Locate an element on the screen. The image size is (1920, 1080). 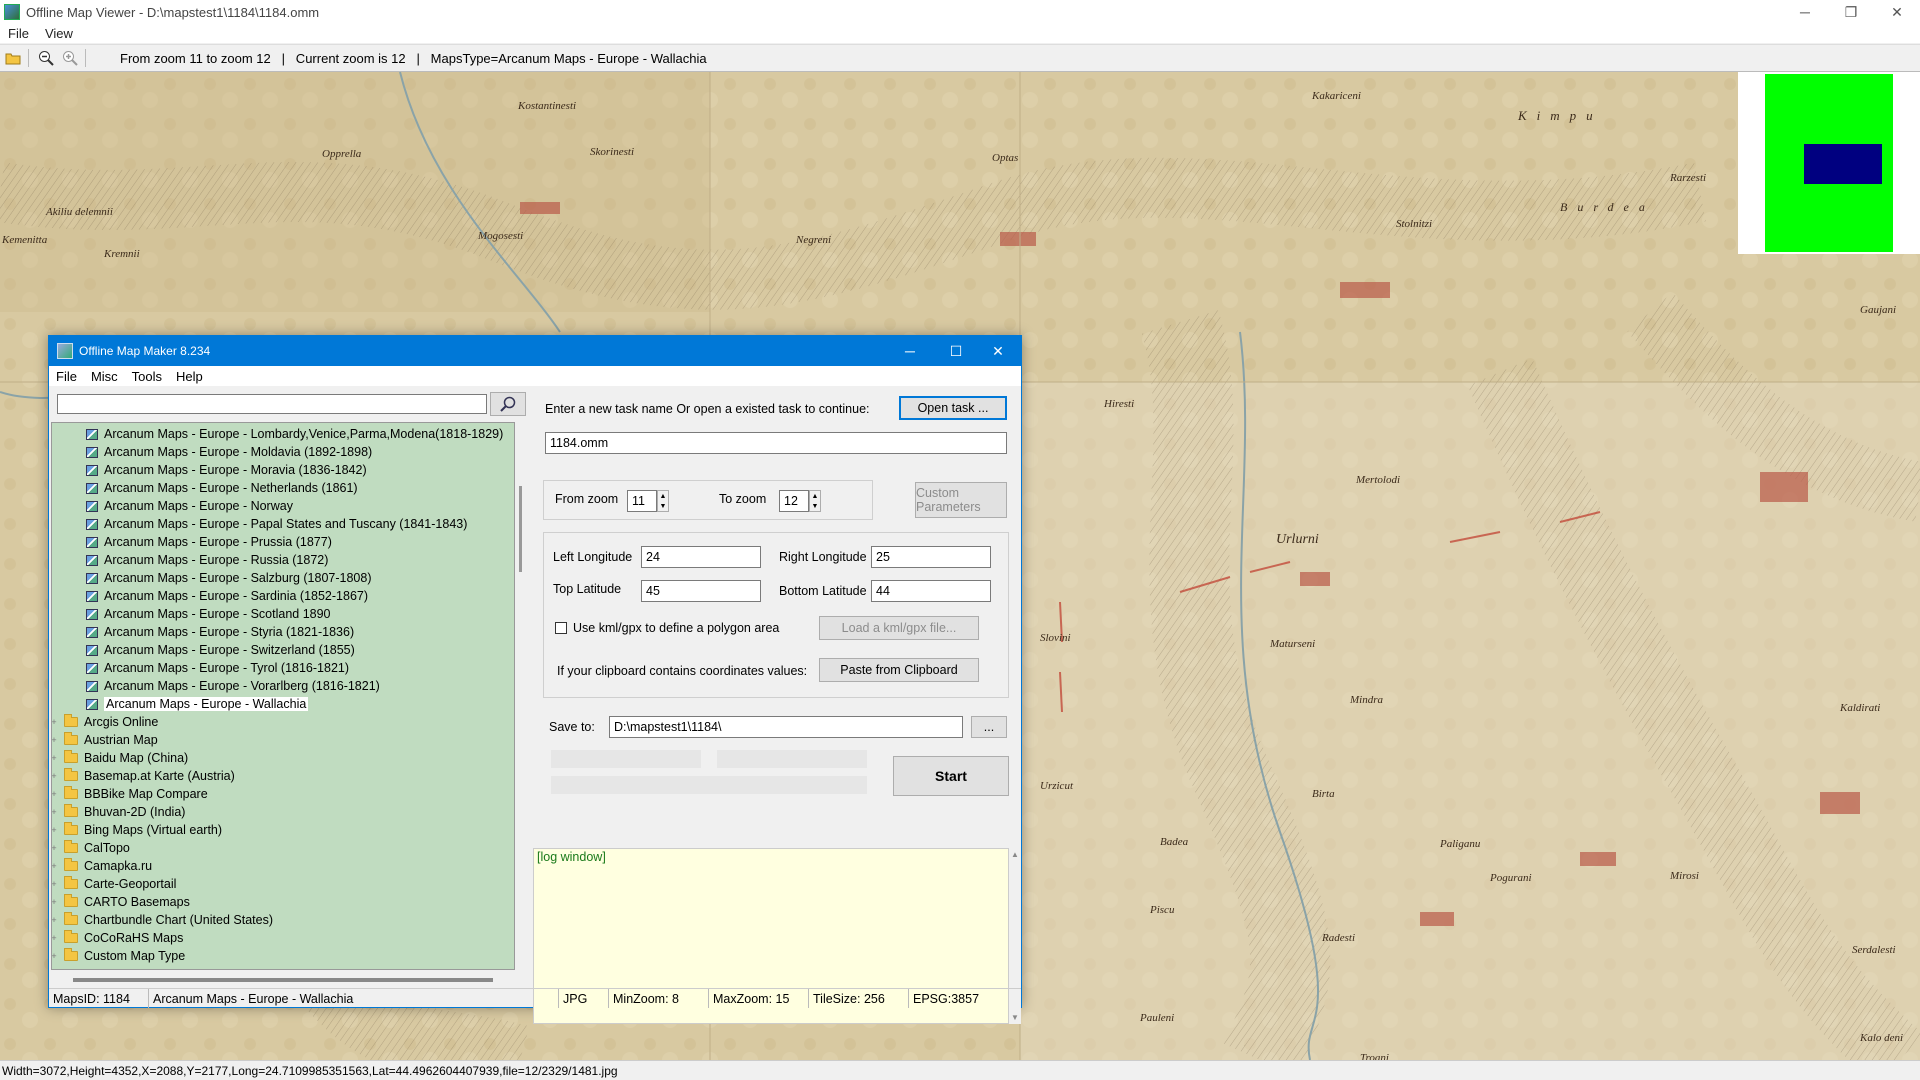
zoom-in-button is located at coordinates (70, 58).